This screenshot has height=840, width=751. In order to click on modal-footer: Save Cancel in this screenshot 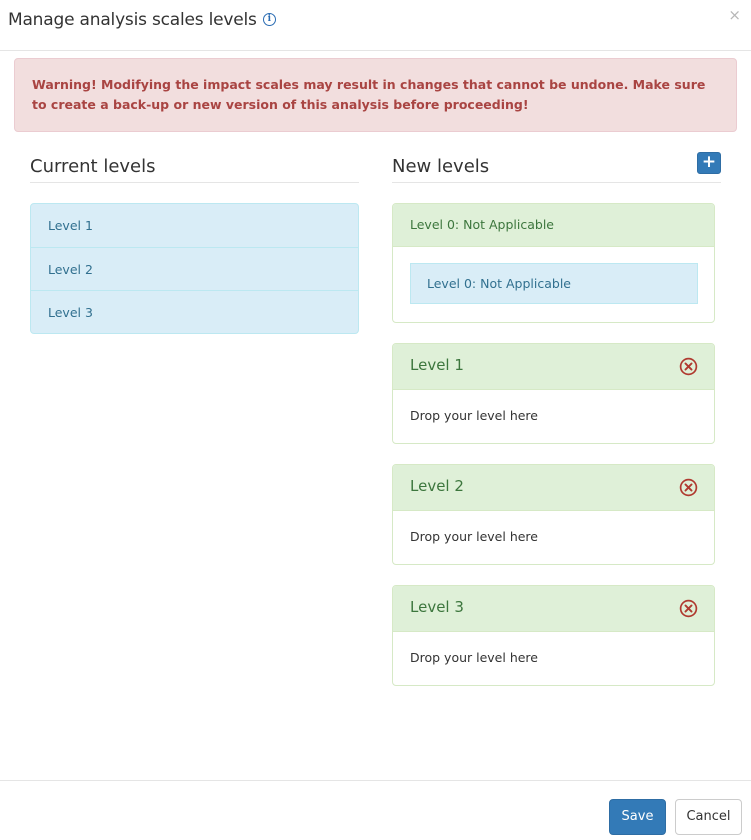, I will do `click(375, 810)`.